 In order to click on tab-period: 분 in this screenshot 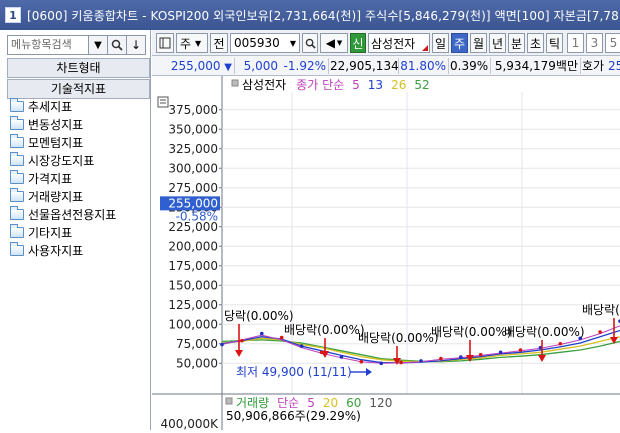, I will do `click(516, 43)`.